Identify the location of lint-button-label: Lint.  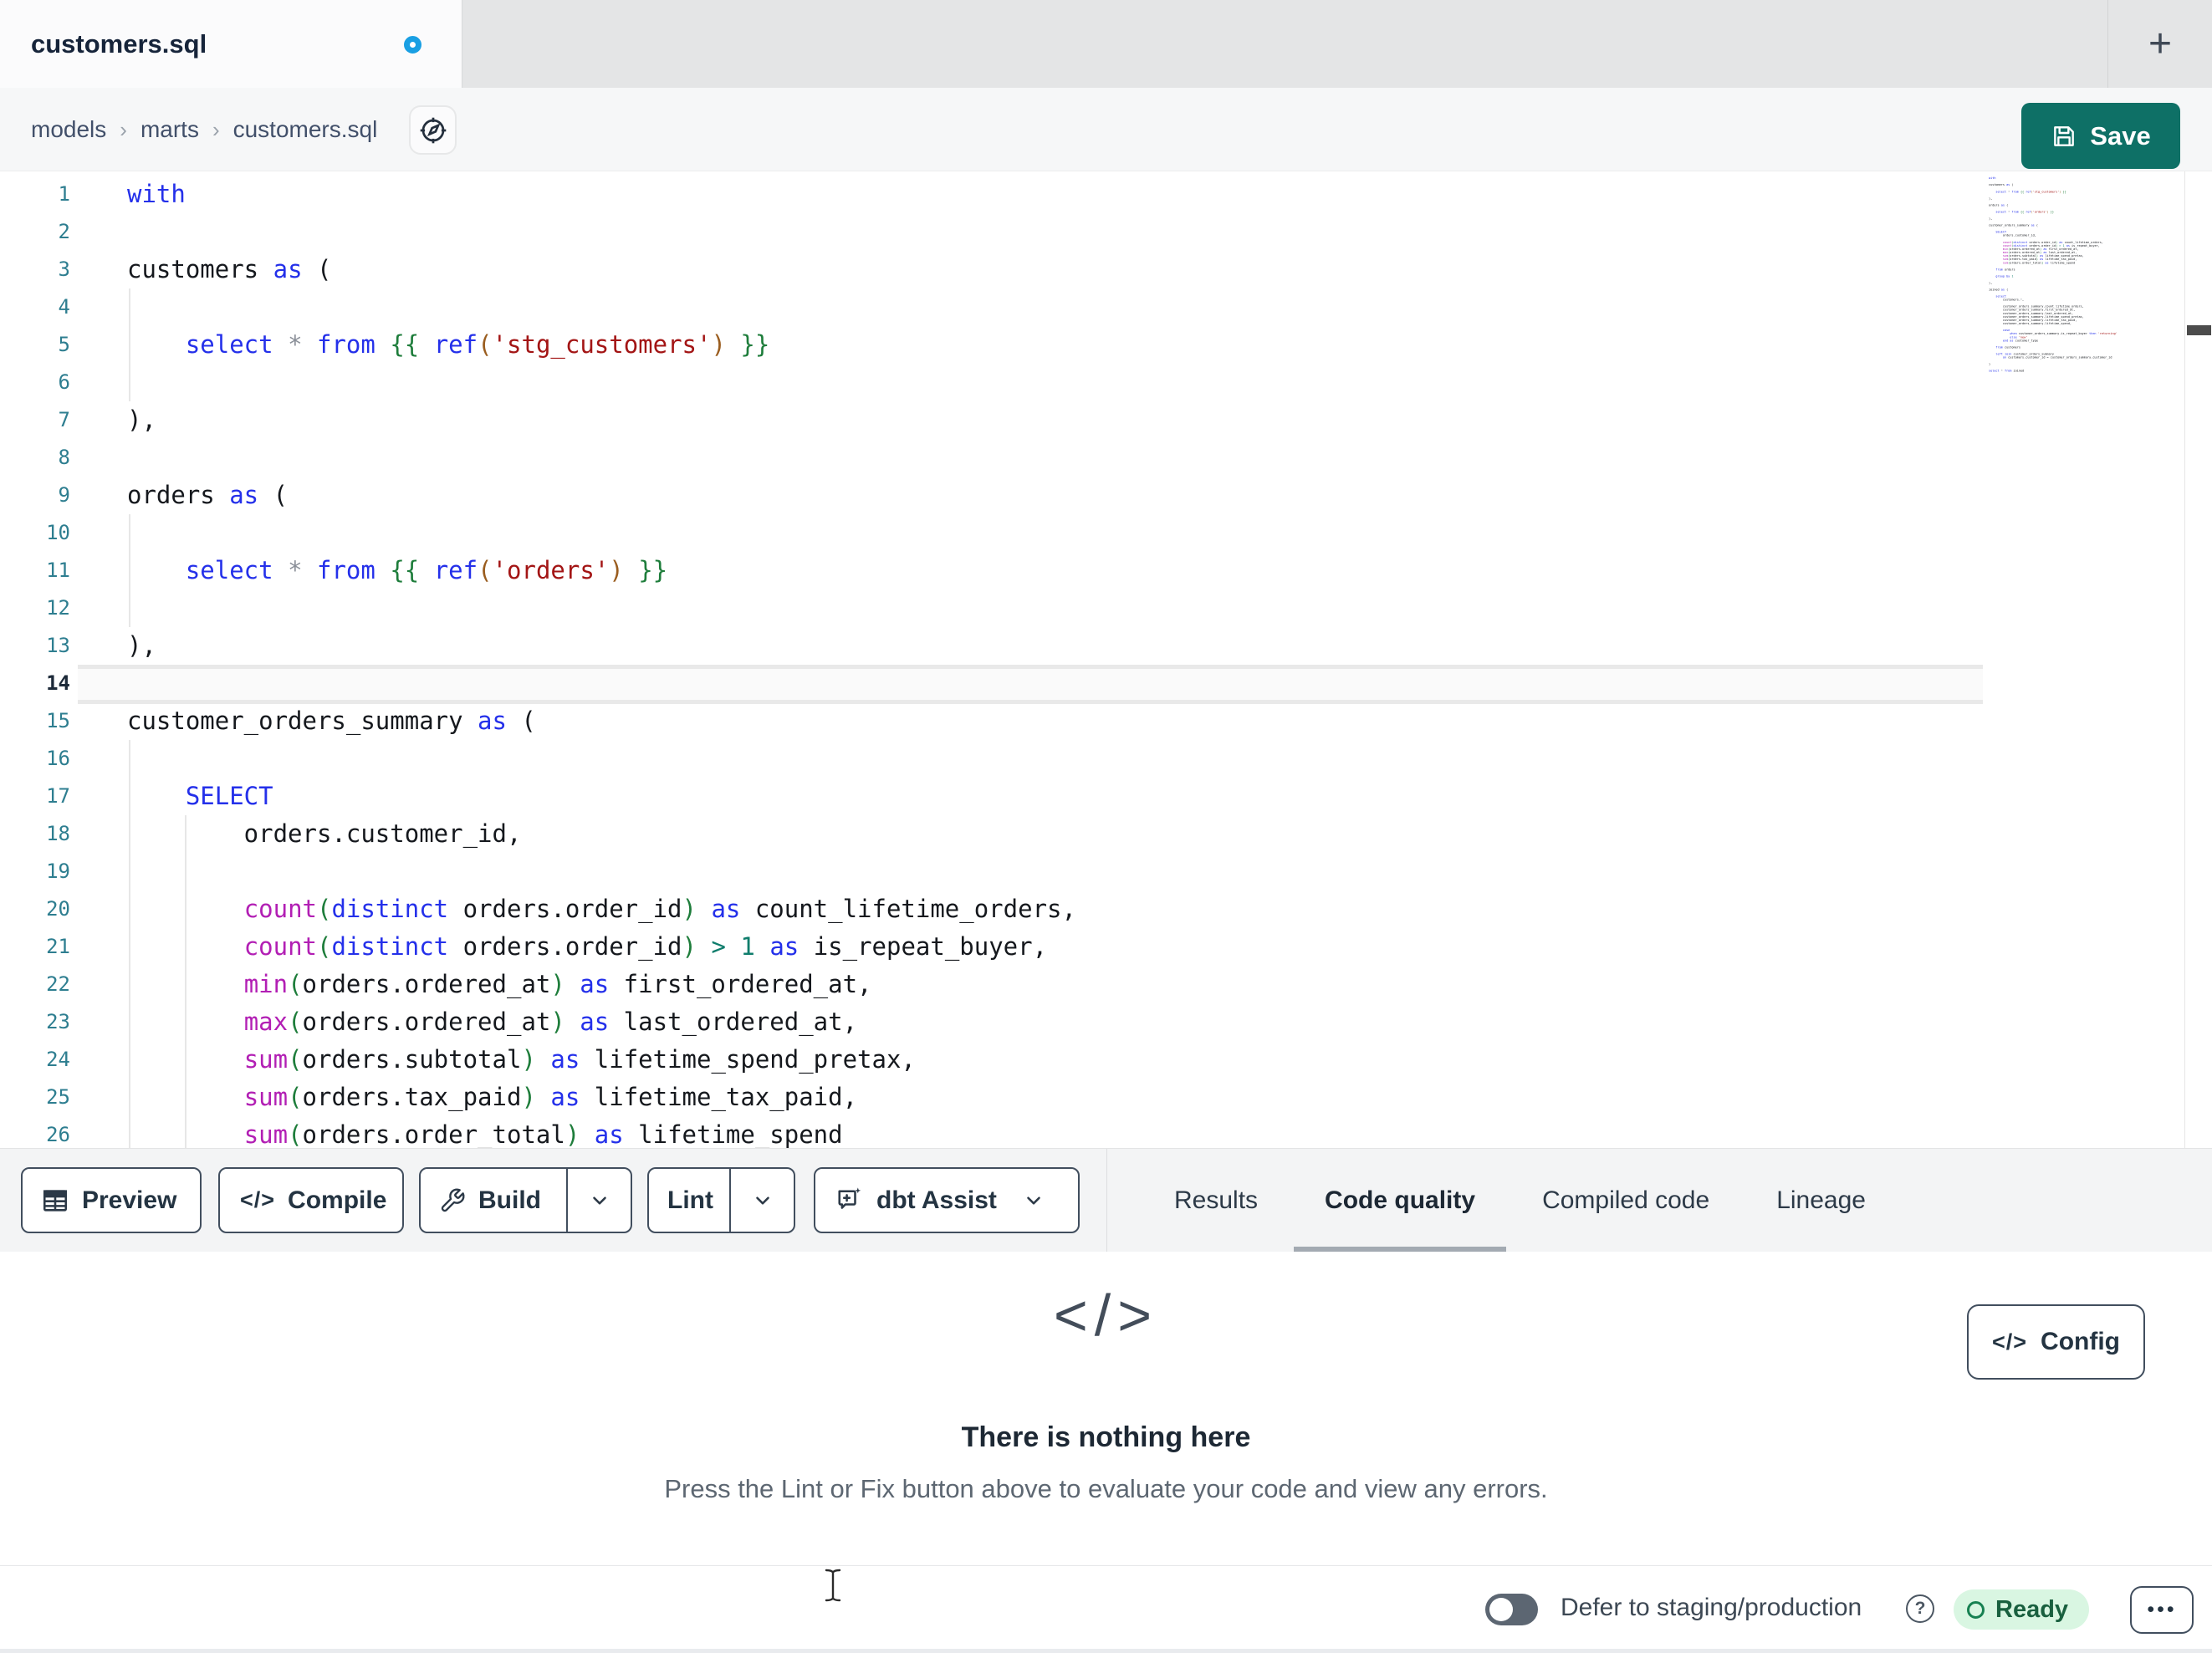
(690, 1200).